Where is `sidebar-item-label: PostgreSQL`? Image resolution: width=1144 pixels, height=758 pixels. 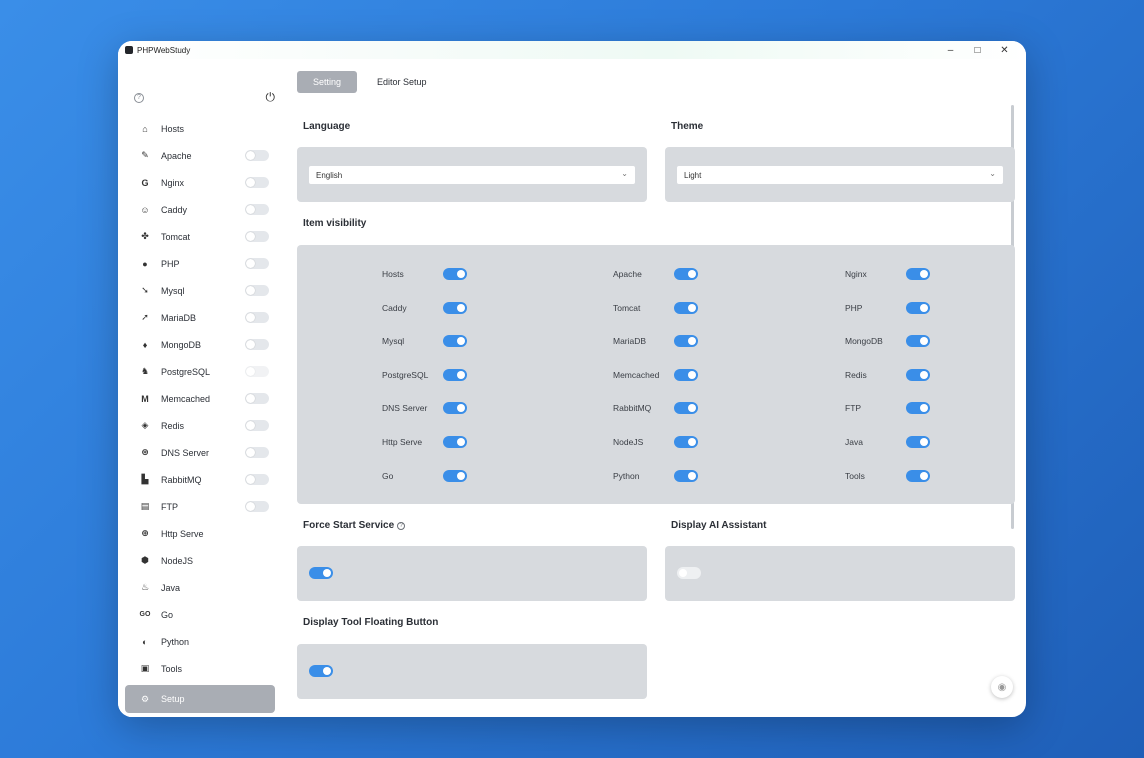
sidebar-item-label: PostgreSQL is located at coordinates (186, 371).